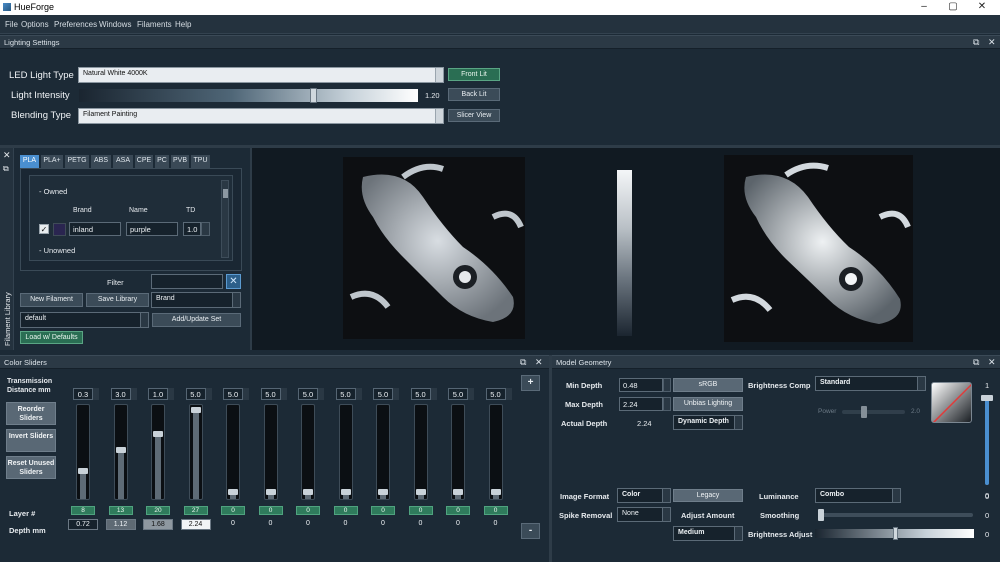 Image resolution: width=1000 pixels, height=562 pixels. What do you see at coordinates (987, 398) in the screenshot?
I see `vertical-slider-handle` at bounding box center [987, 398].